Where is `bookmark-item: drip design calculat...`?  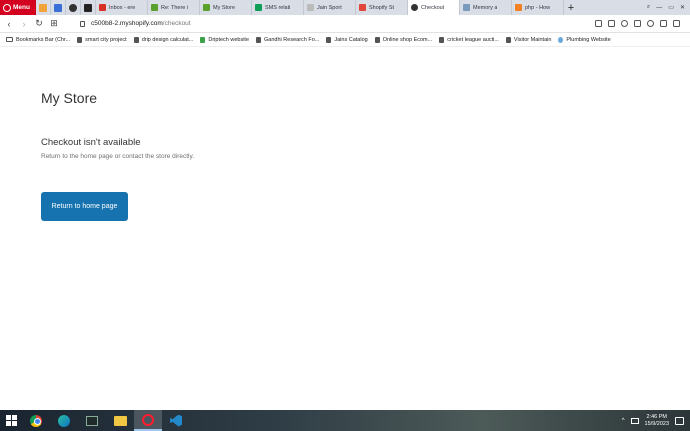
bookmark-item: drip design calculat... is located at coordinates (163, 39).